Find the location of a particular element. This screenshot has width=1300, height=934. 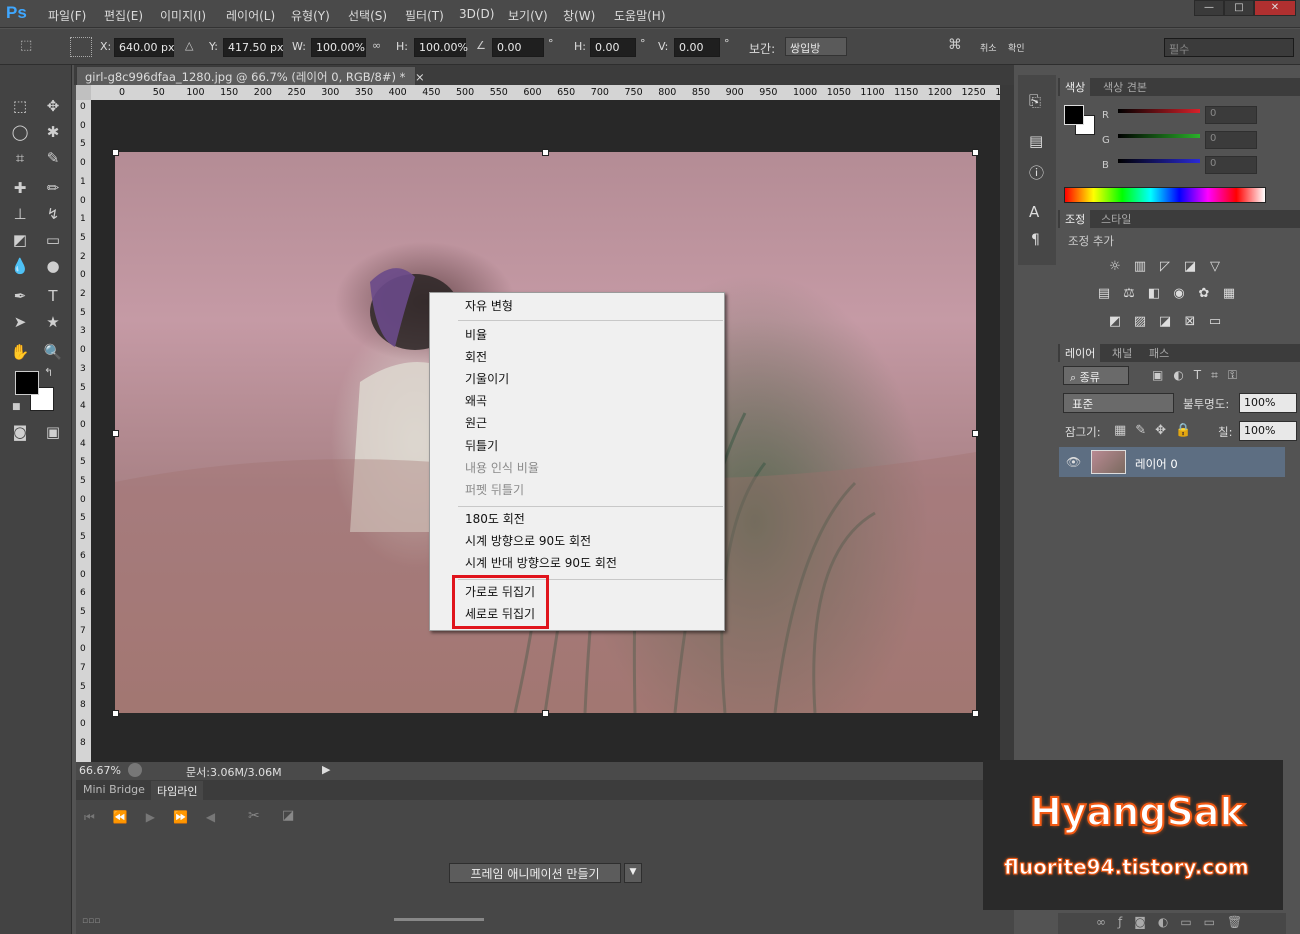

context-menu-item: 시계 반대 방향으로 90도 회전 is located at coordinates (541, 562).